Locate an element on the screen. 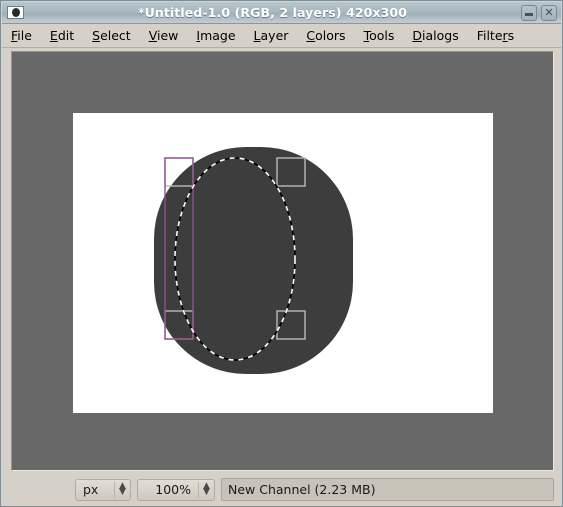 The height and width of the screenshot is (507, 563). minimize-button is located at coordinates (529, 12).